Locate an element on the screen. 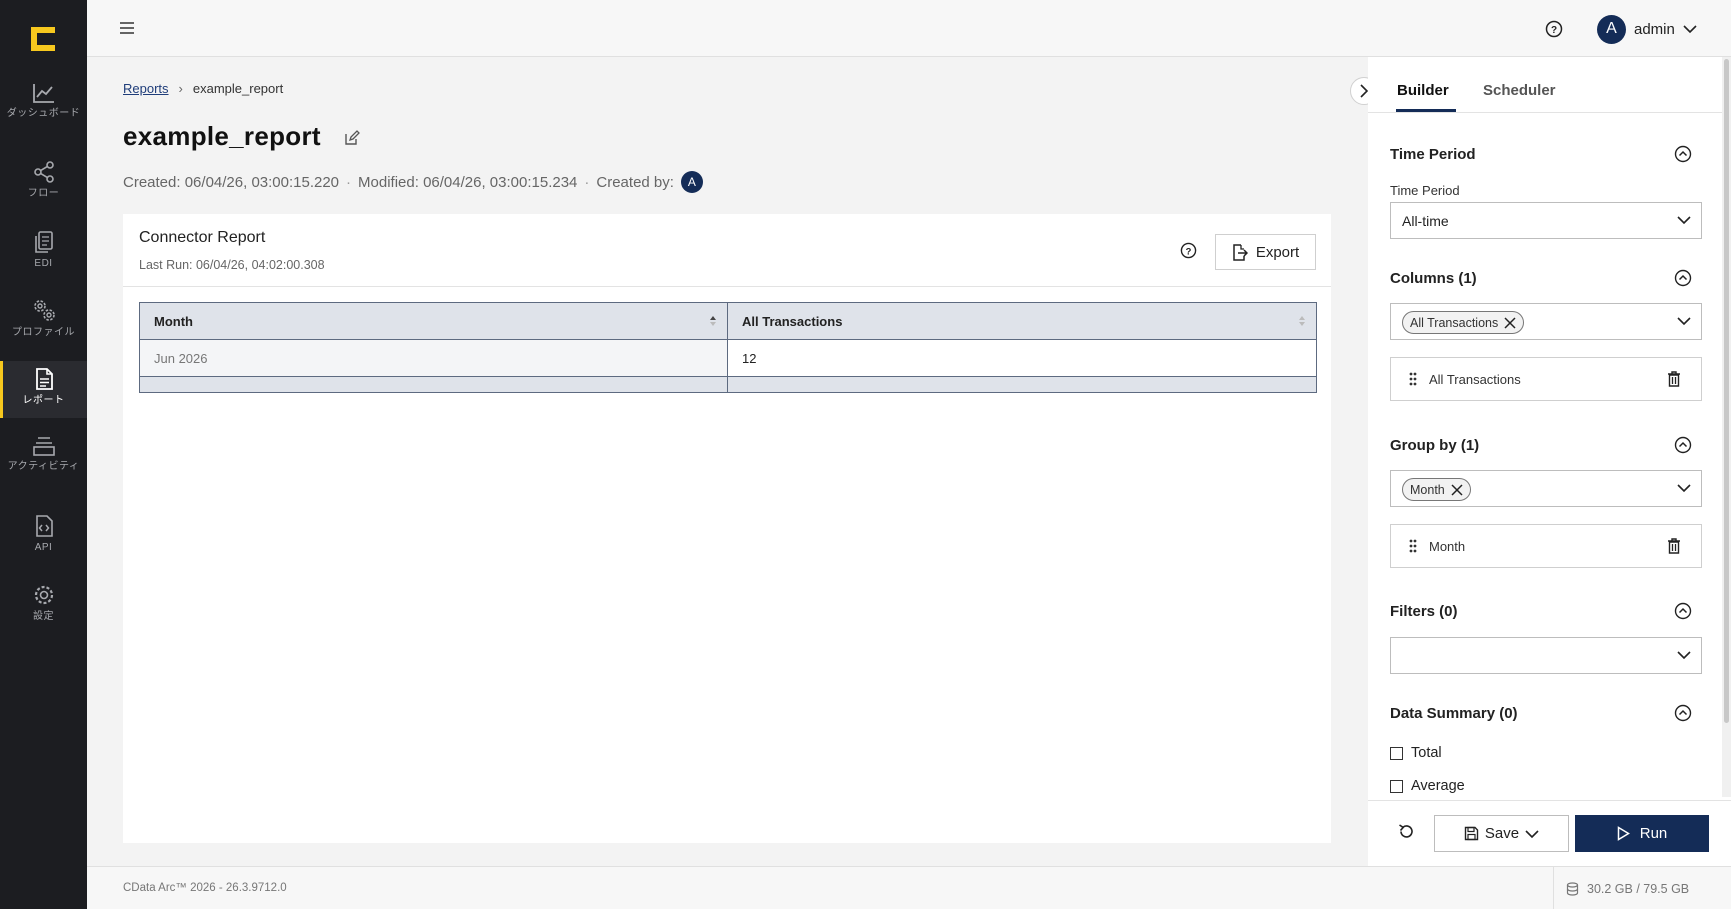 Image resolution: width=1731 pixels, height=909 pixels. table-footer-row is located at coordinates (728, 384).